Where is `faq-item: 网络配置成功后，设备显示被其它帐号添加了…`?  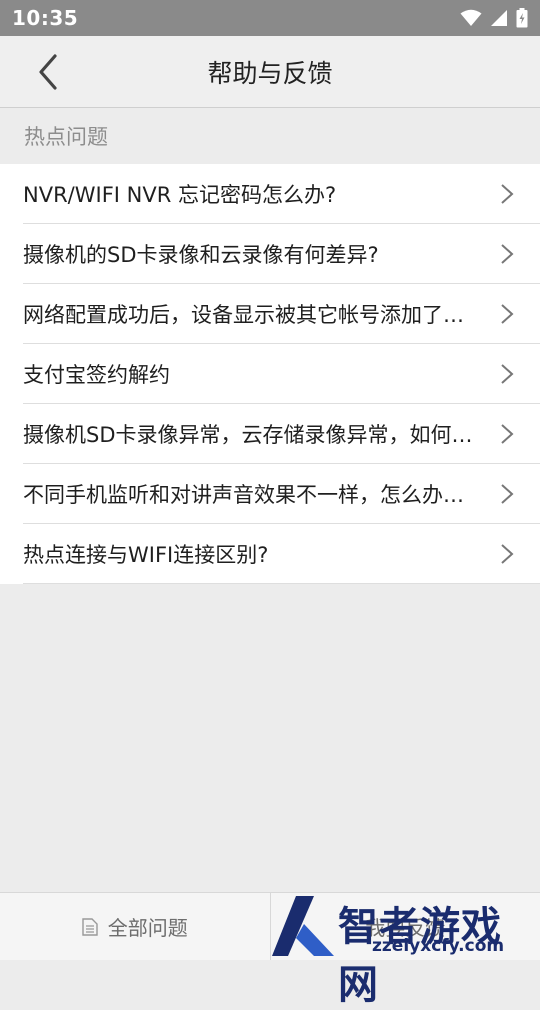
faq-item: 网络配置成功后，设备显示被其它帐号添加了… is located at coordinates (270, 314).